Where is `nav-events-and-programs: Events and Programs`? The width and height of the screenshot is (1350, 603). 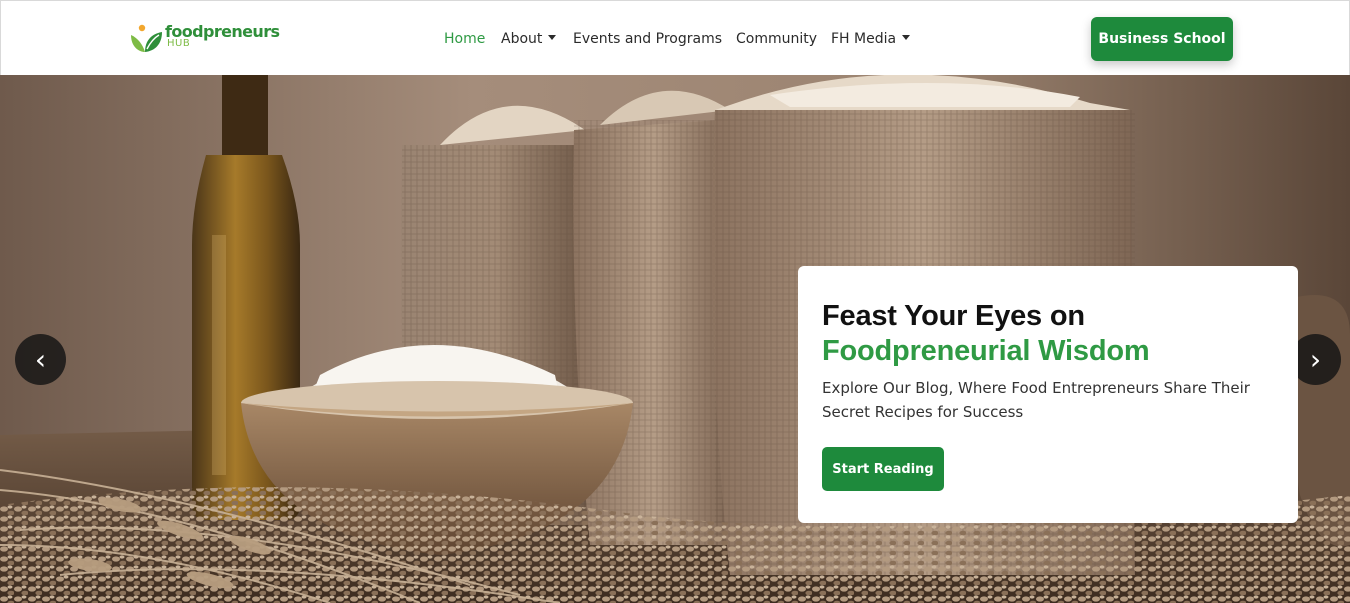 nav-events-and-programs: Events and Programs is located at coordinates (647, 39).